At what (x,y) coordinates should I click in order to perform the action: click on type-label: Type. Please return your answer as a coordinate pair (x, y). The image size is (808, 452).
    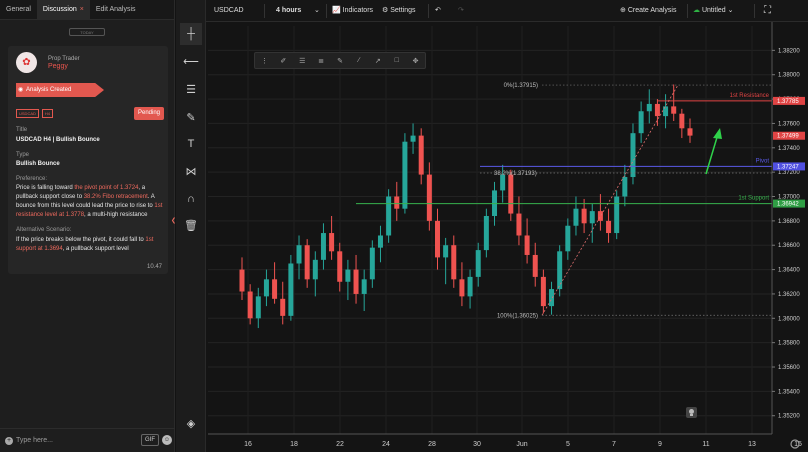
    Looking at the image, I should click on (23, 155).